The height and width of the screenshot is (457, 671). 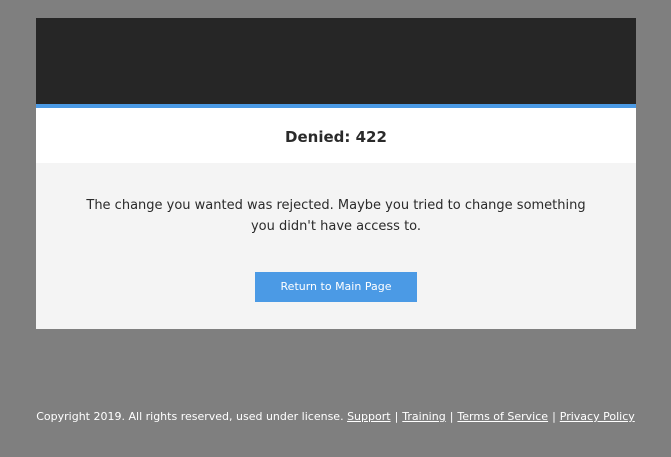 I want to click on privacy-policy-link: Privacy Policy, so click(x=597, y=416).